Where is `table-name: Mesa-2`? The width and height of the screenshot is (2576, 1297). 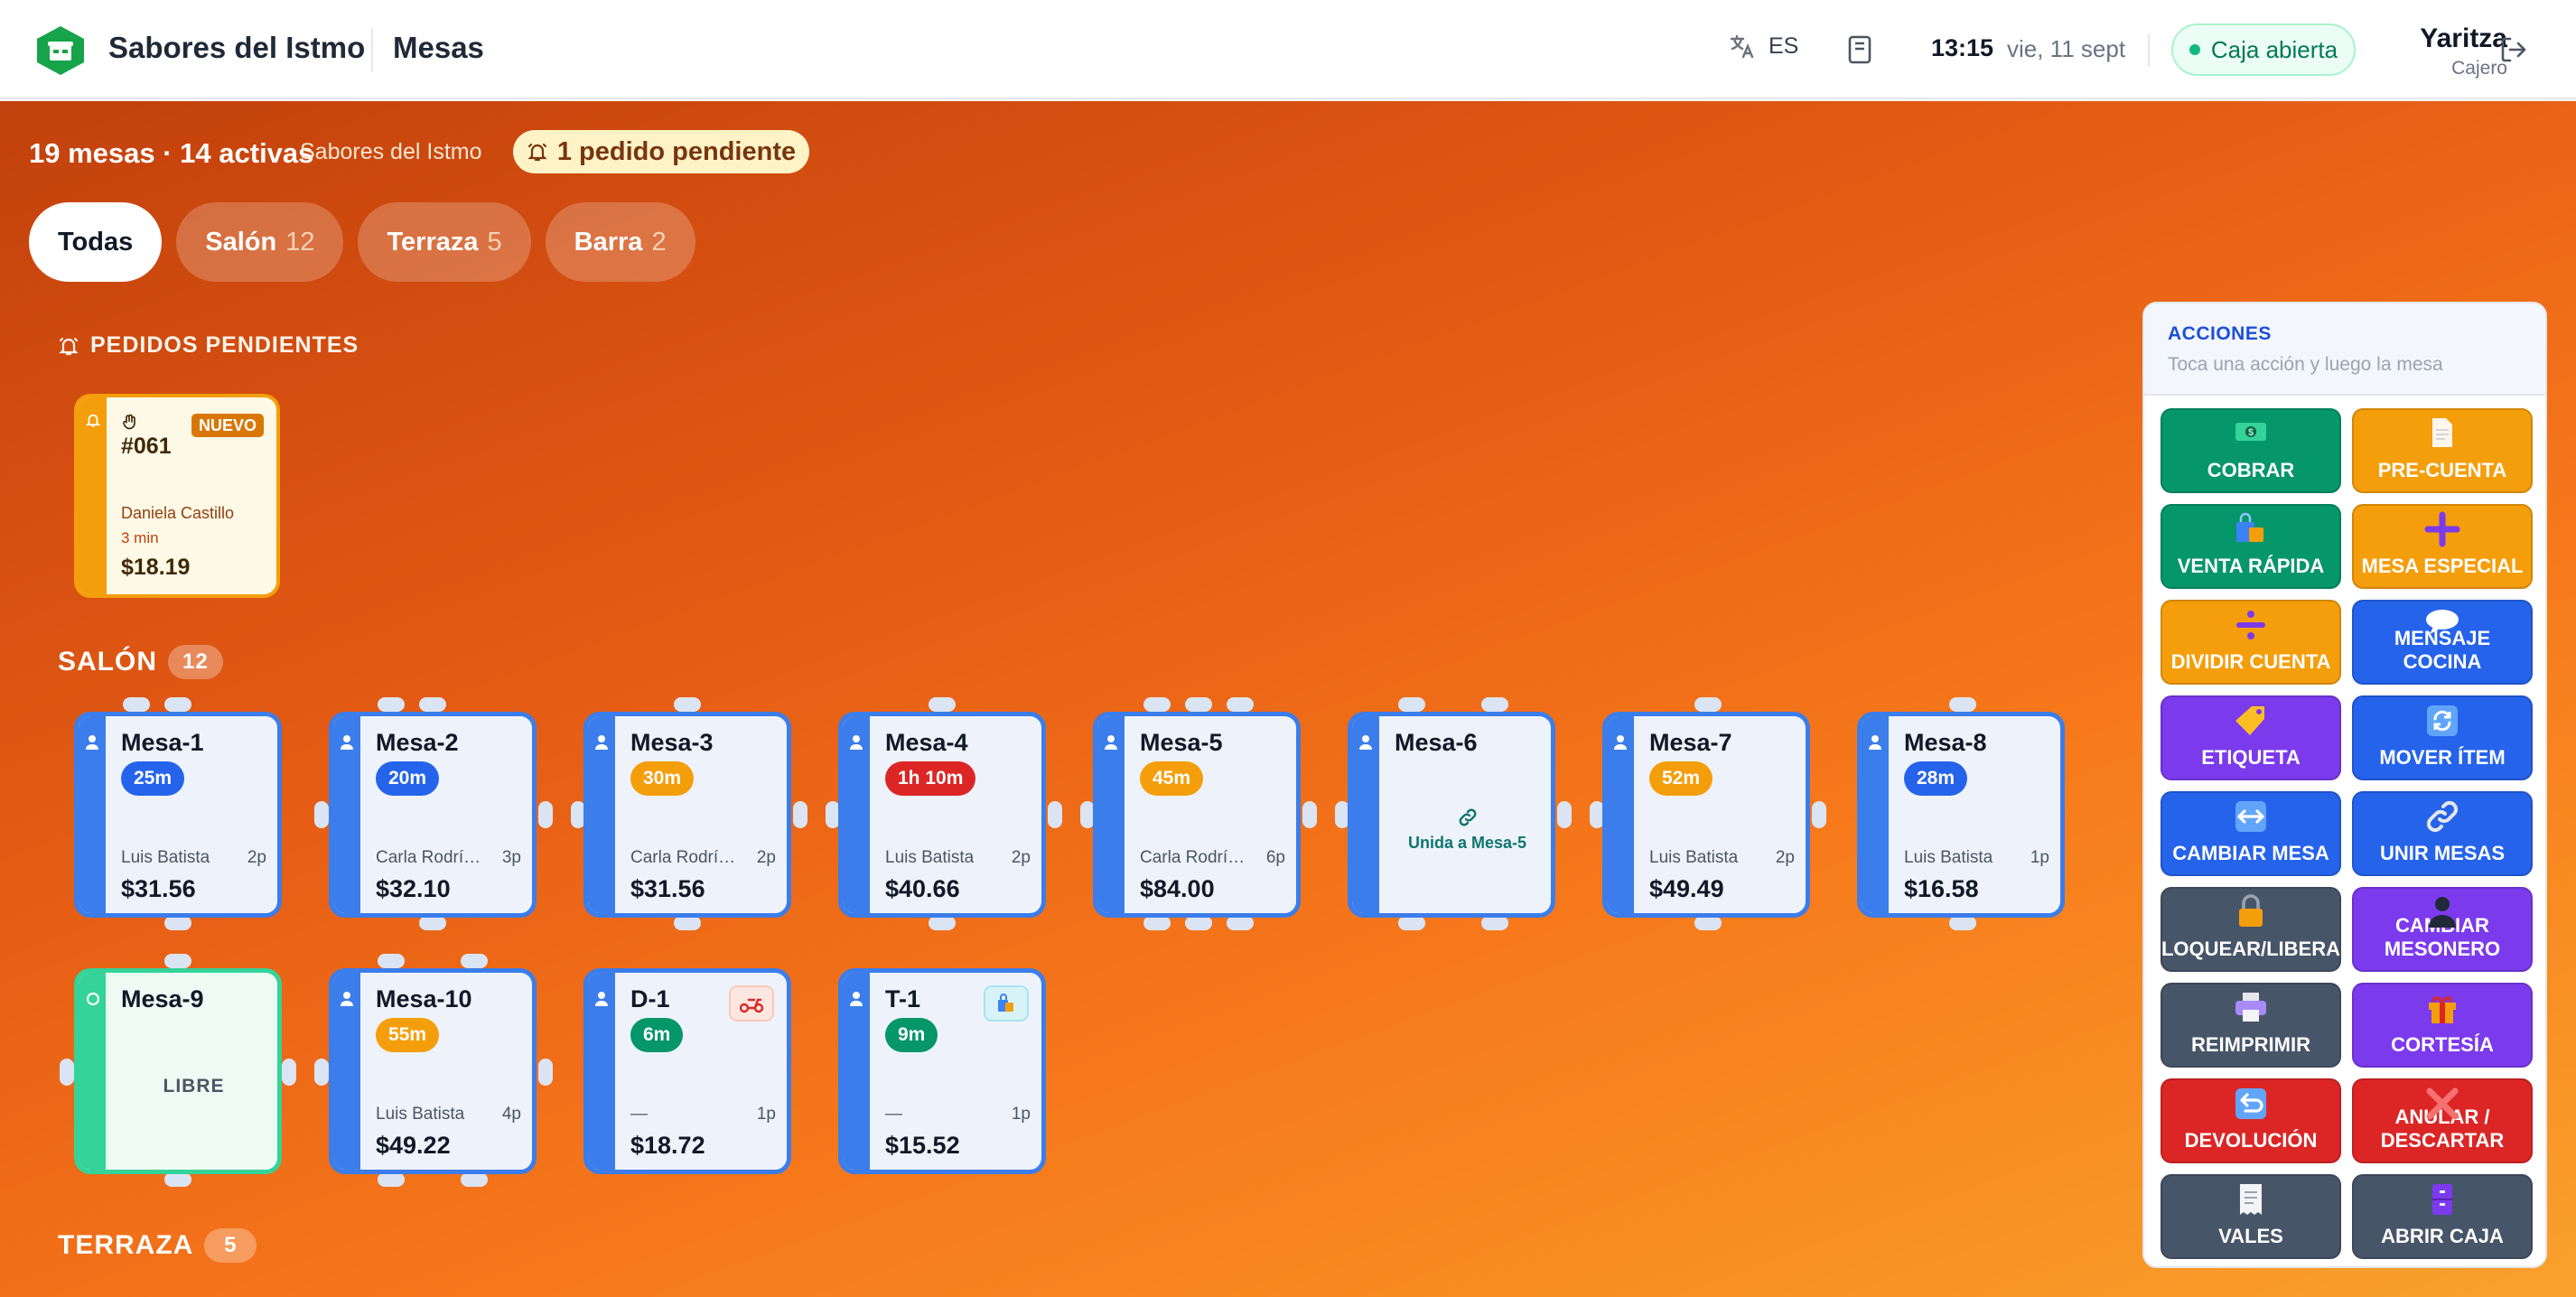
table-name: Mesa-2 is located at coordinates (417, 742).